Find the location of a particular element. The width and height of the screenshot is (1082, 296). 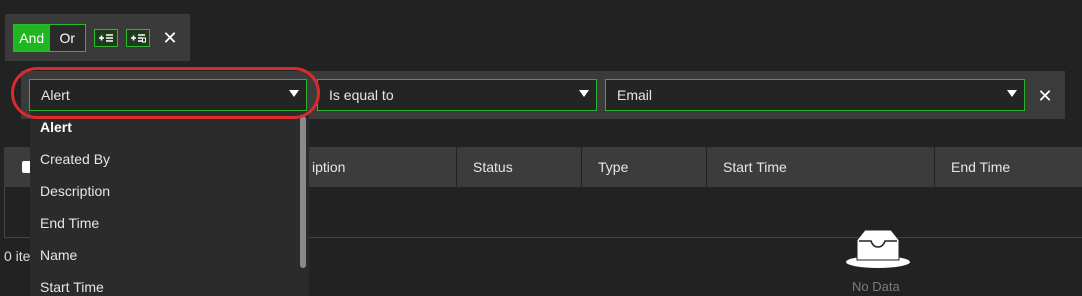

dropdown-option-start-time: Start Time is located at coordinates (169, 283).